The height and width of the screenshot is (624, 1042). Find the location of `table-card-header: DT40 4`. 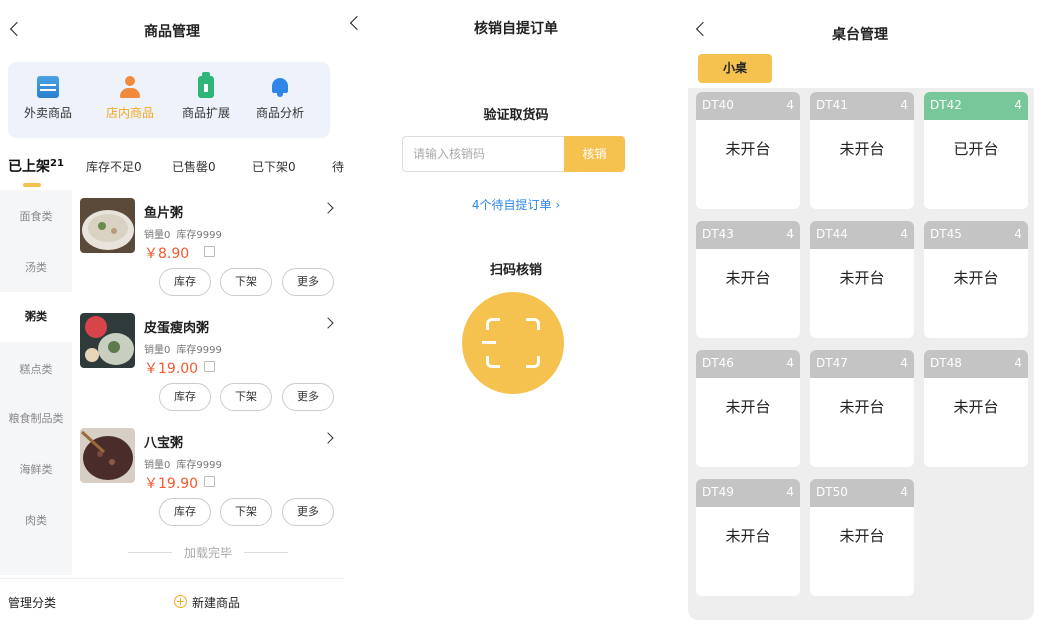

table-card-header: DT40 4 is located at coordinates (748, 106).